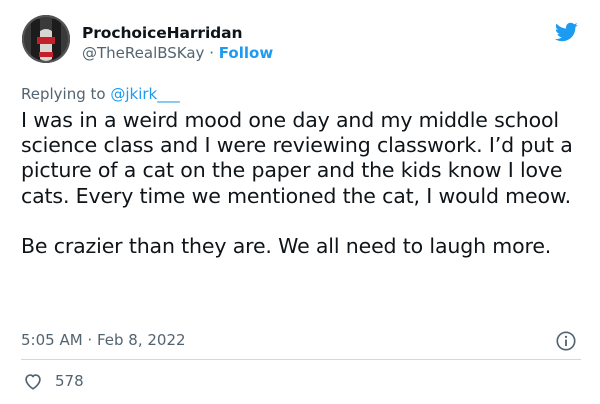  Describe the element at coordinates (69, 381) in the screenshot. I see `like-count: 578` at that location.